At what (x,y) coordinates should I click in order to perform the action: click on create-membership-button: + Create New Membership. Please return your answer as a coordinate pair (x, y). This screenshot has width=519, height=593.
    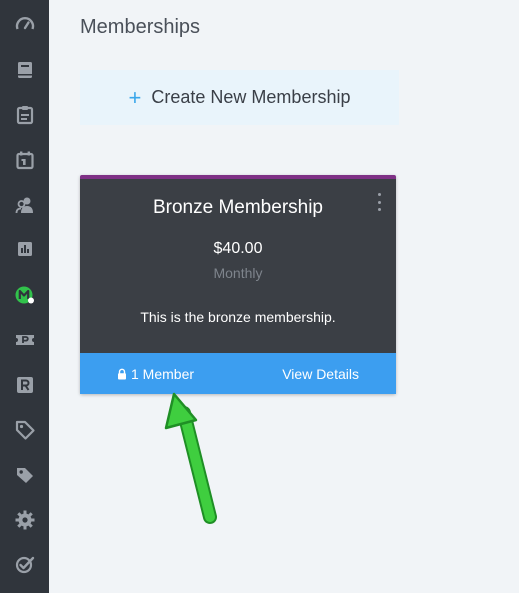
    Looking at the image, I should click on (239, 97).